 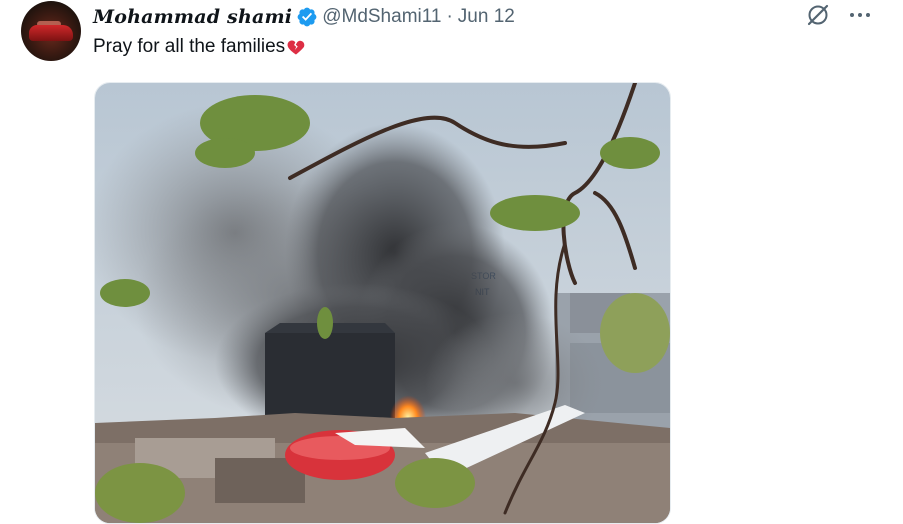 I want to click on tweet-text: Pray for all the families, so click(x=199, y=47).